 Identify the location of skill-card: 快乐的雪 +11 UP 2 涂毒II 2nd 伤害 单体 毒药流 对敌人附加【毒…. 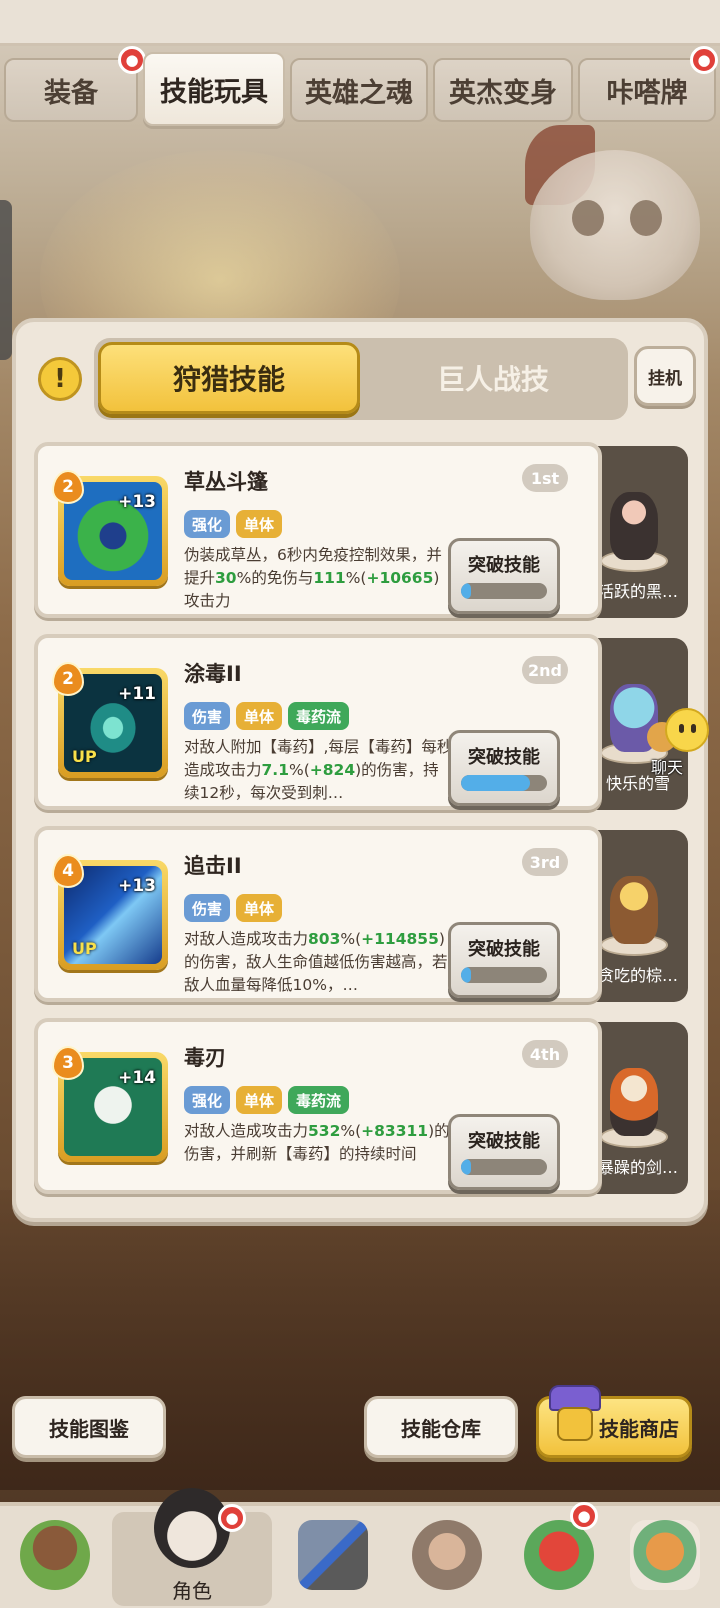
(361, 722).